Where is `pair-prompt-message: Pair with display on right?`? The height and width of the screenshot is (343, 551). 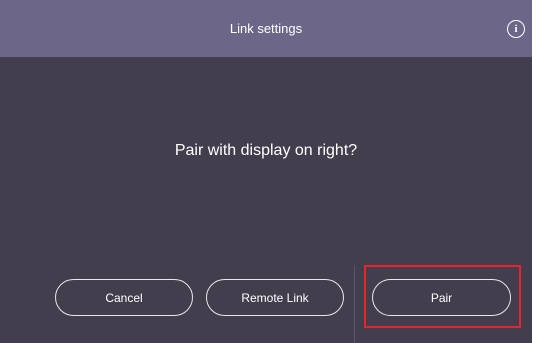
pair-prompt-message: Pair with display on right? is located at coordinates (266, 150).